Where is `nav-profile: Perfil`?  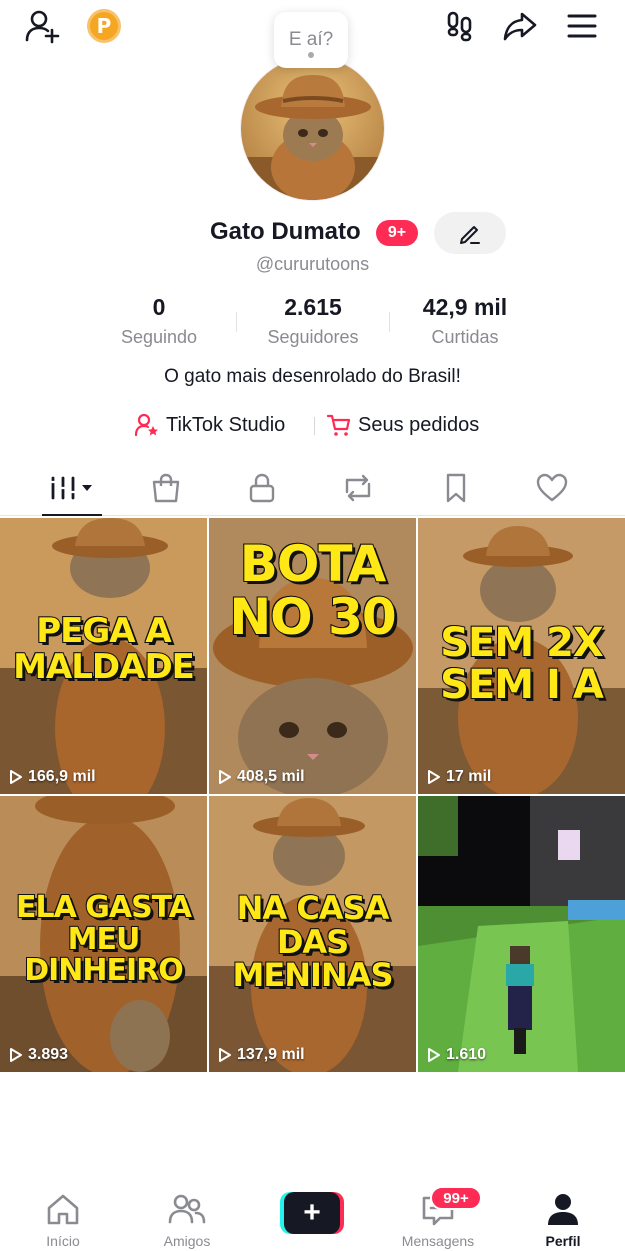
nav-profile: Perfil is located at coordinates (563, 1220).